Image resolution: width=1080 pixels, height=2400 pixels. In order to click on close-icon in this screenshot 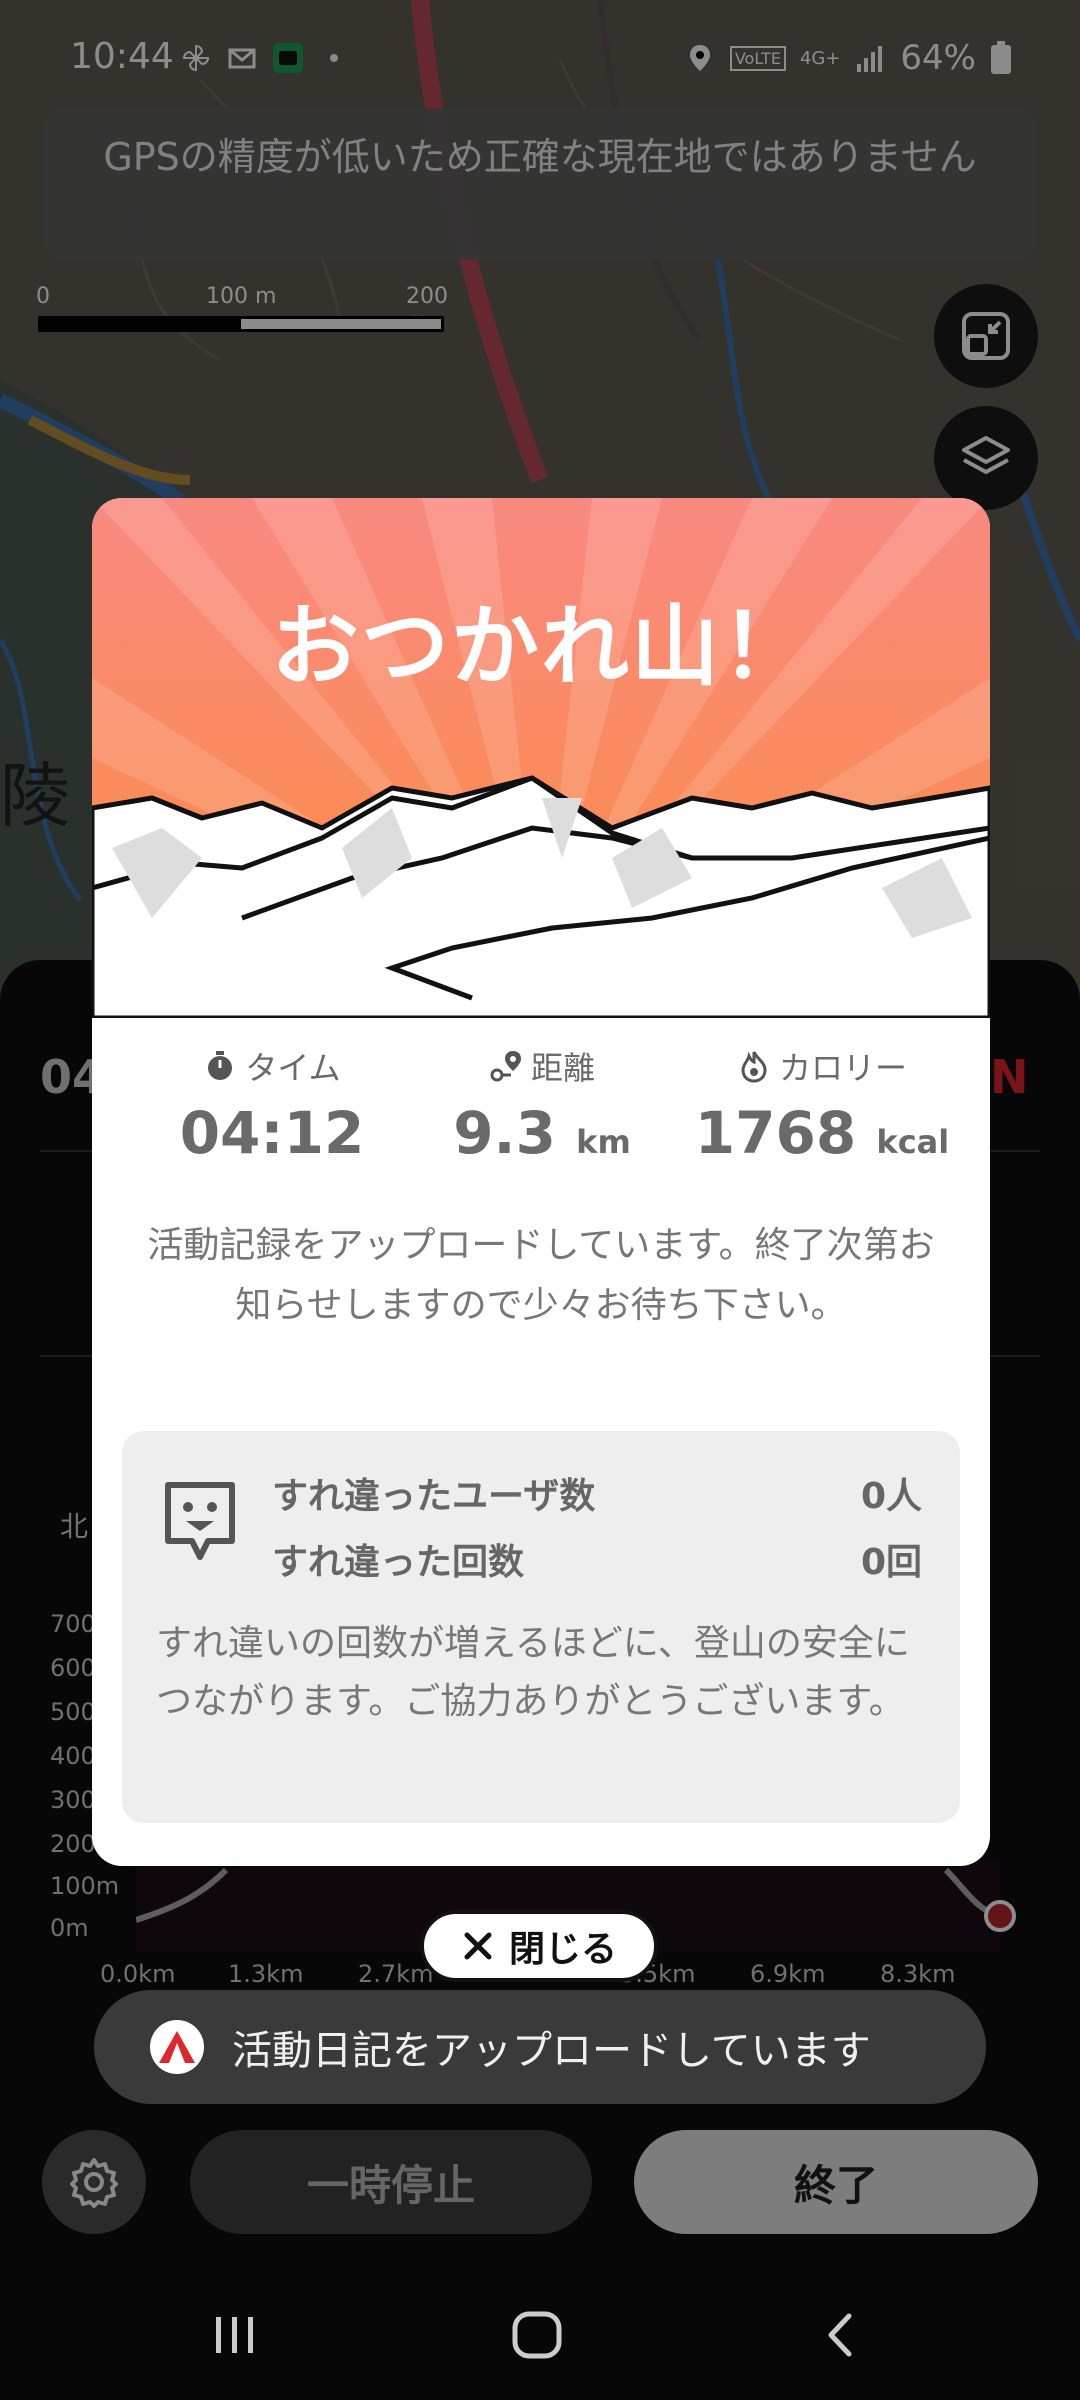, I will do `click(478, 1946)`.